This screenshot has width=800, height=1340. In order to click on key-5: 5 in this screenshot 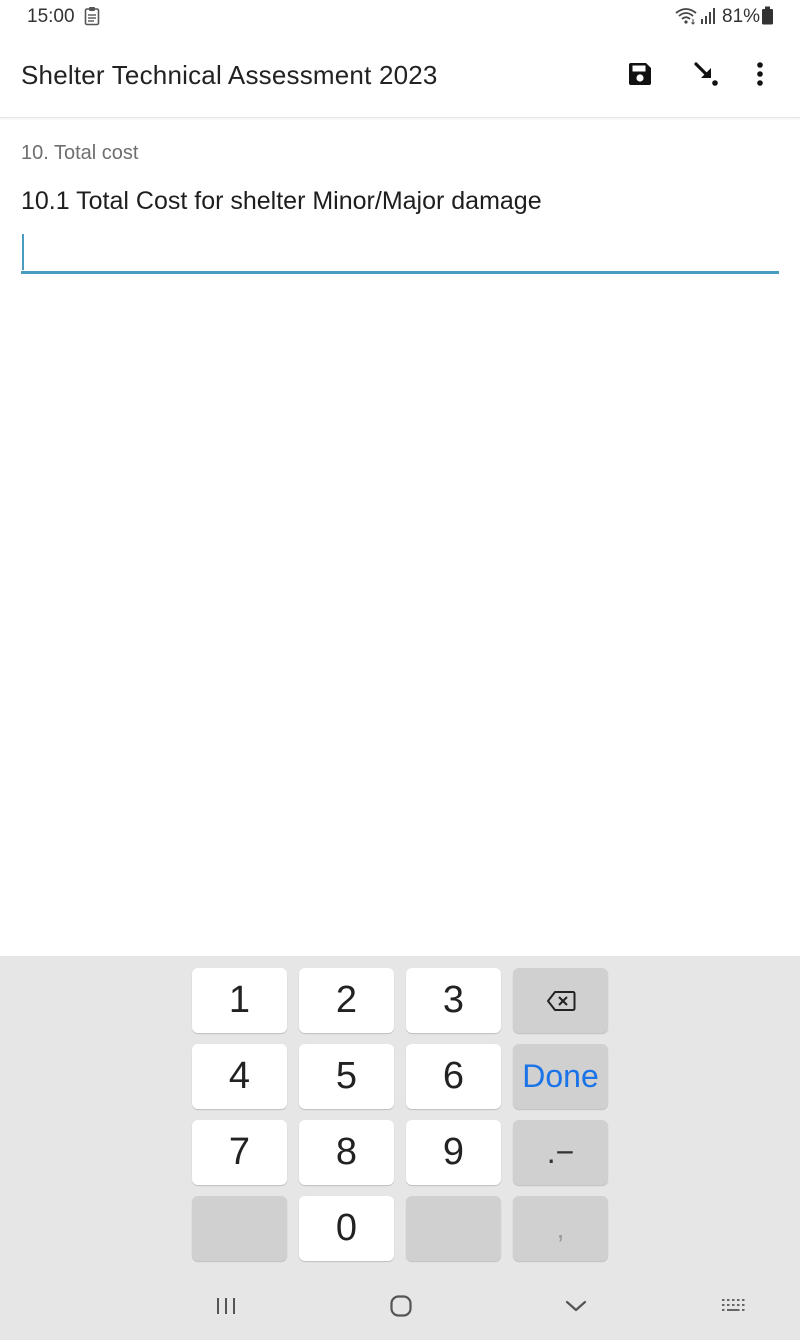, I will do `click(346, 1076)`.